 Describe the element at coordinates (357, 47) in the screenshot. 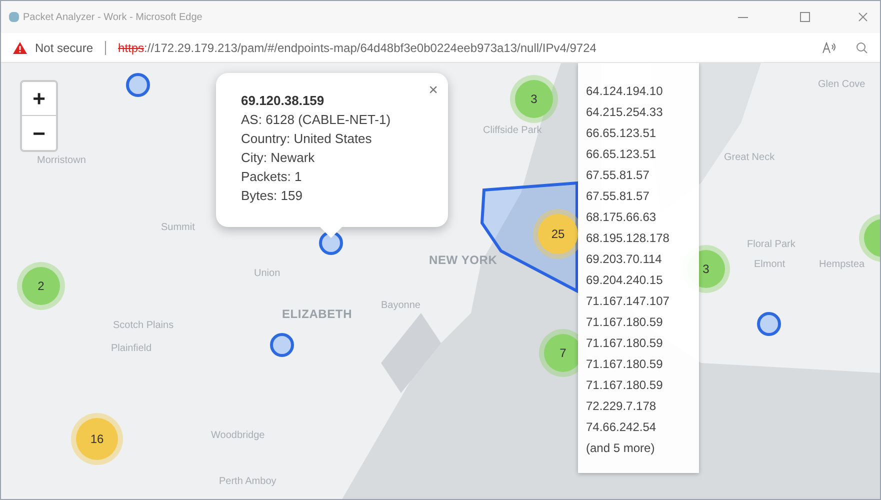

I see `url-text: https://172.29.179.213/pam/#/endpoints-map/64d48bf3e0b0224eeb973a13/null/IPv4/9724` at that location.